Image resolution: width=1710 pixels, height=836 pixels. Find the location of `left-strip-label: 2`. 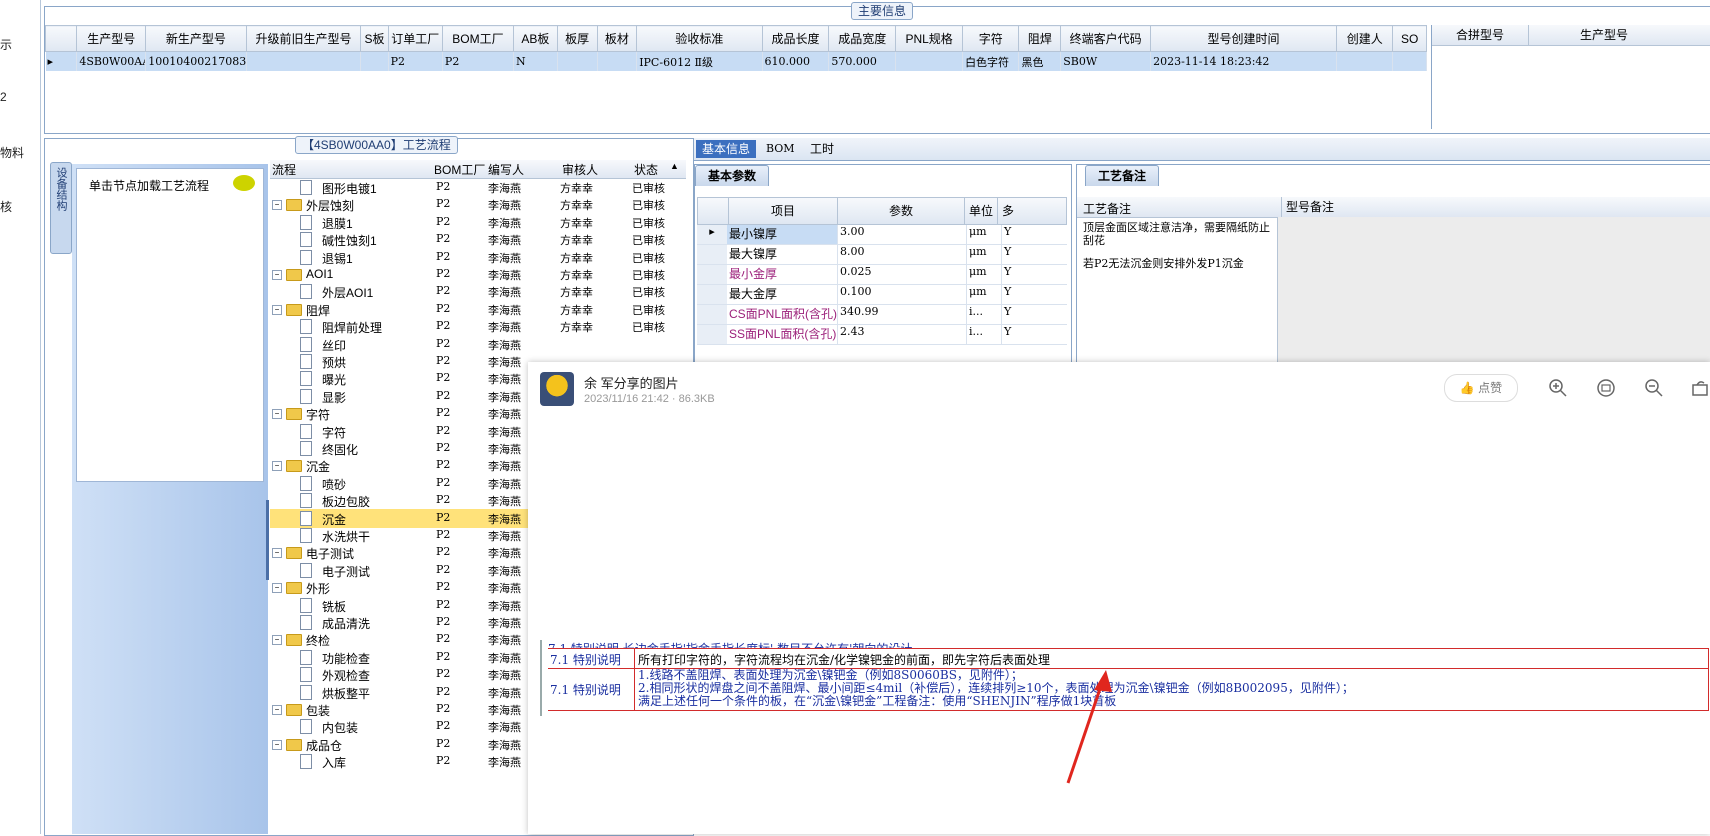

left-strip-label: 2 is located at coordinates (3, 97).